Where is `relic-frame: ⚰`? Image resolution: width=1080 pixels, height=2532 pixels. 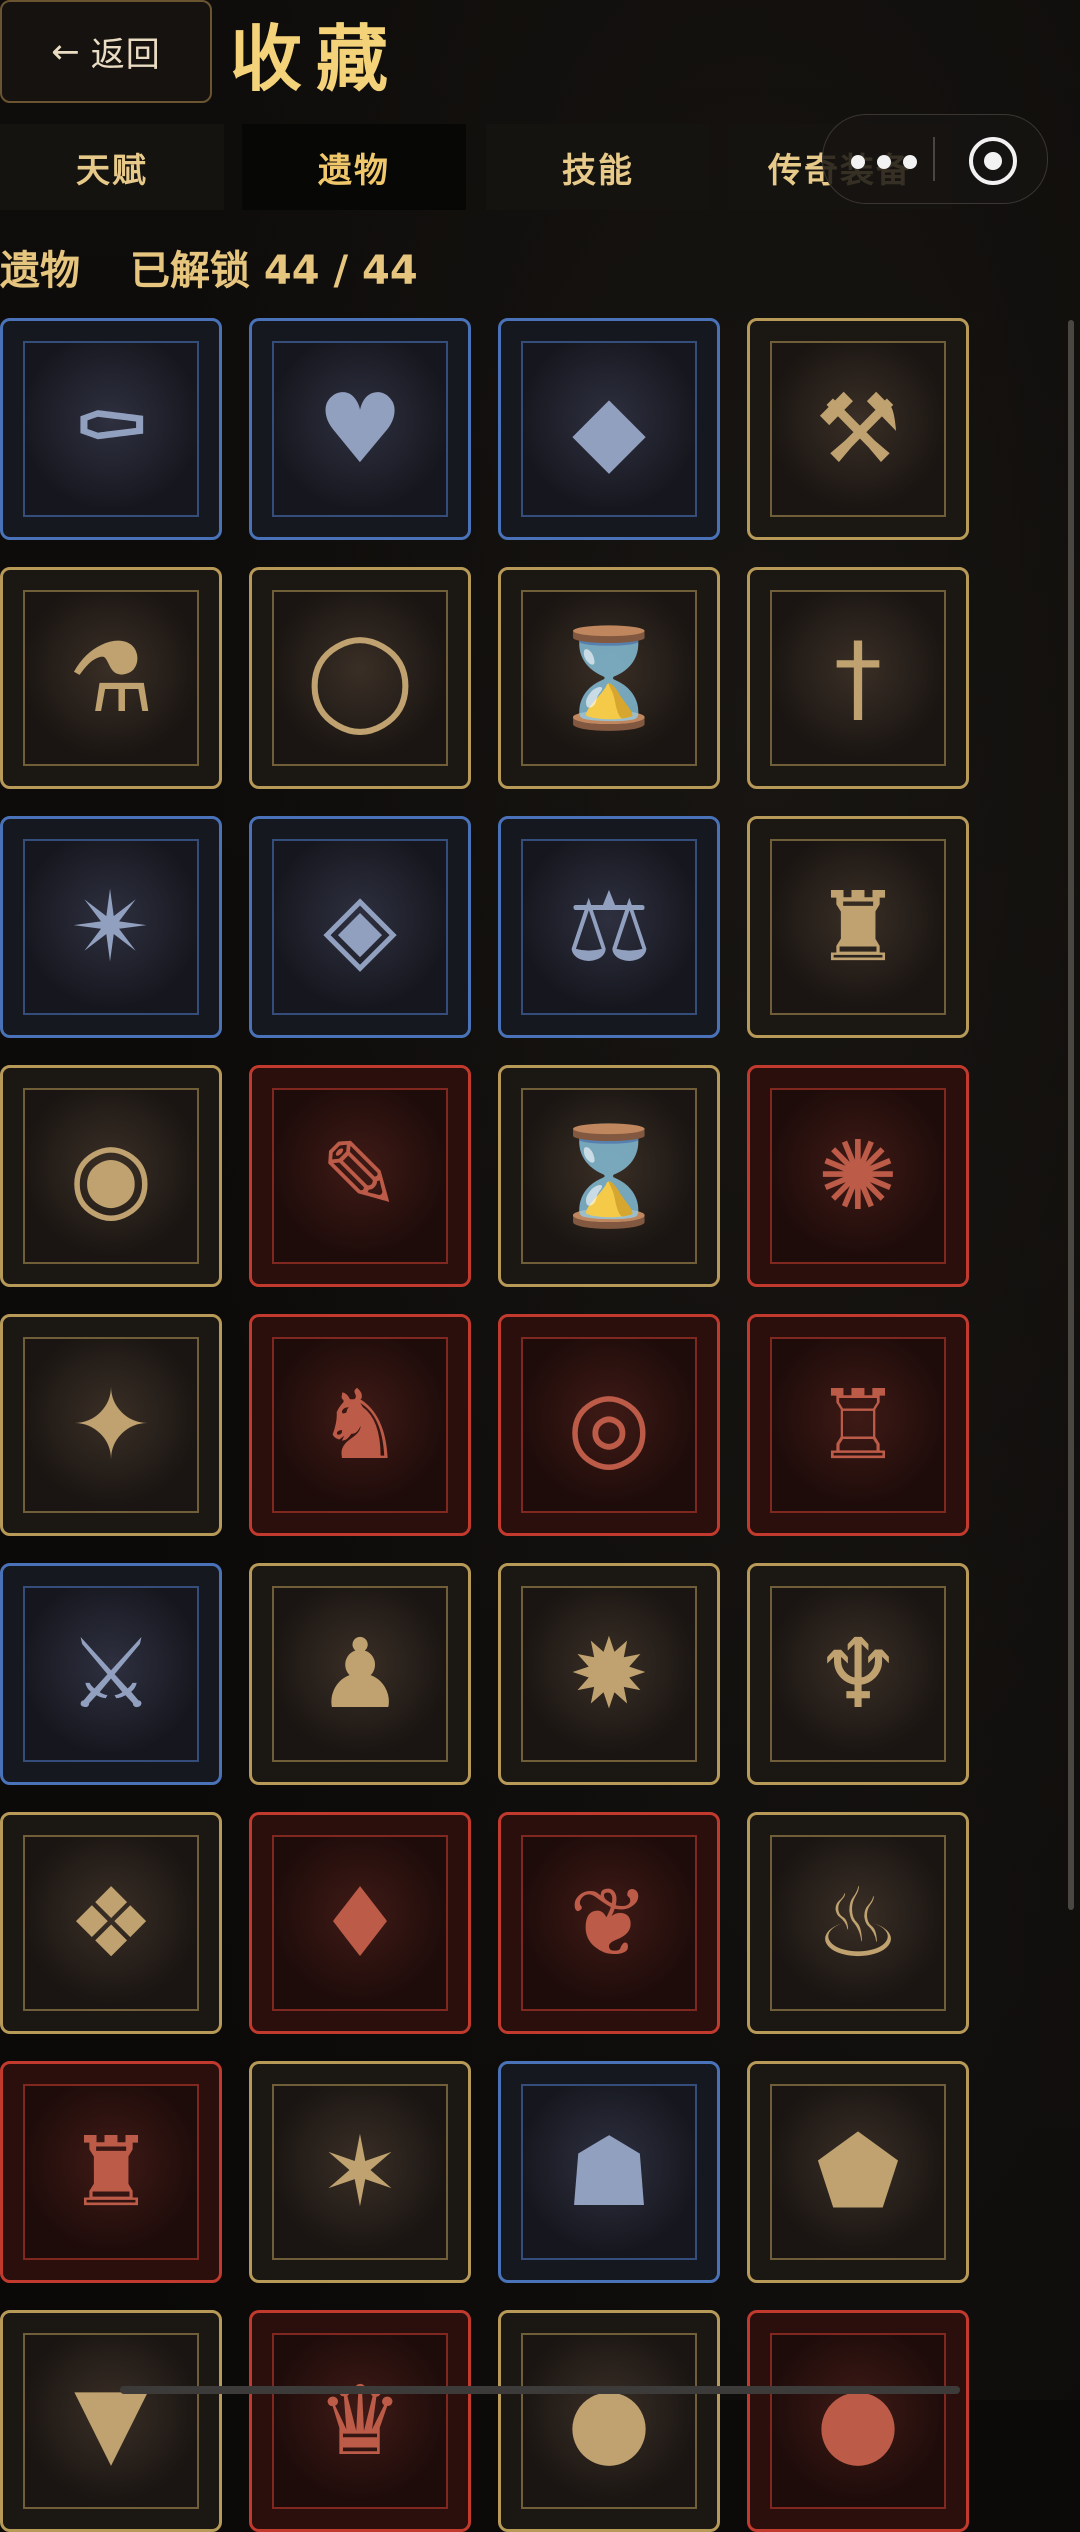 relic-frame: ⚰ is located at coordinates (111, 429).